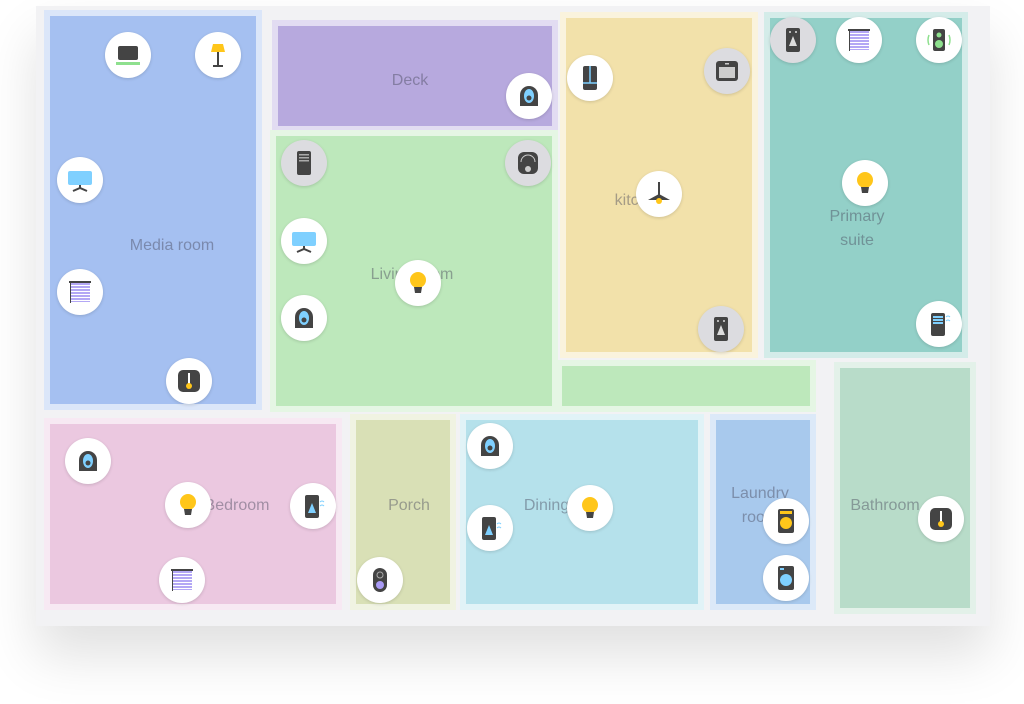  I want to click on display-icon, so click(128, 55).